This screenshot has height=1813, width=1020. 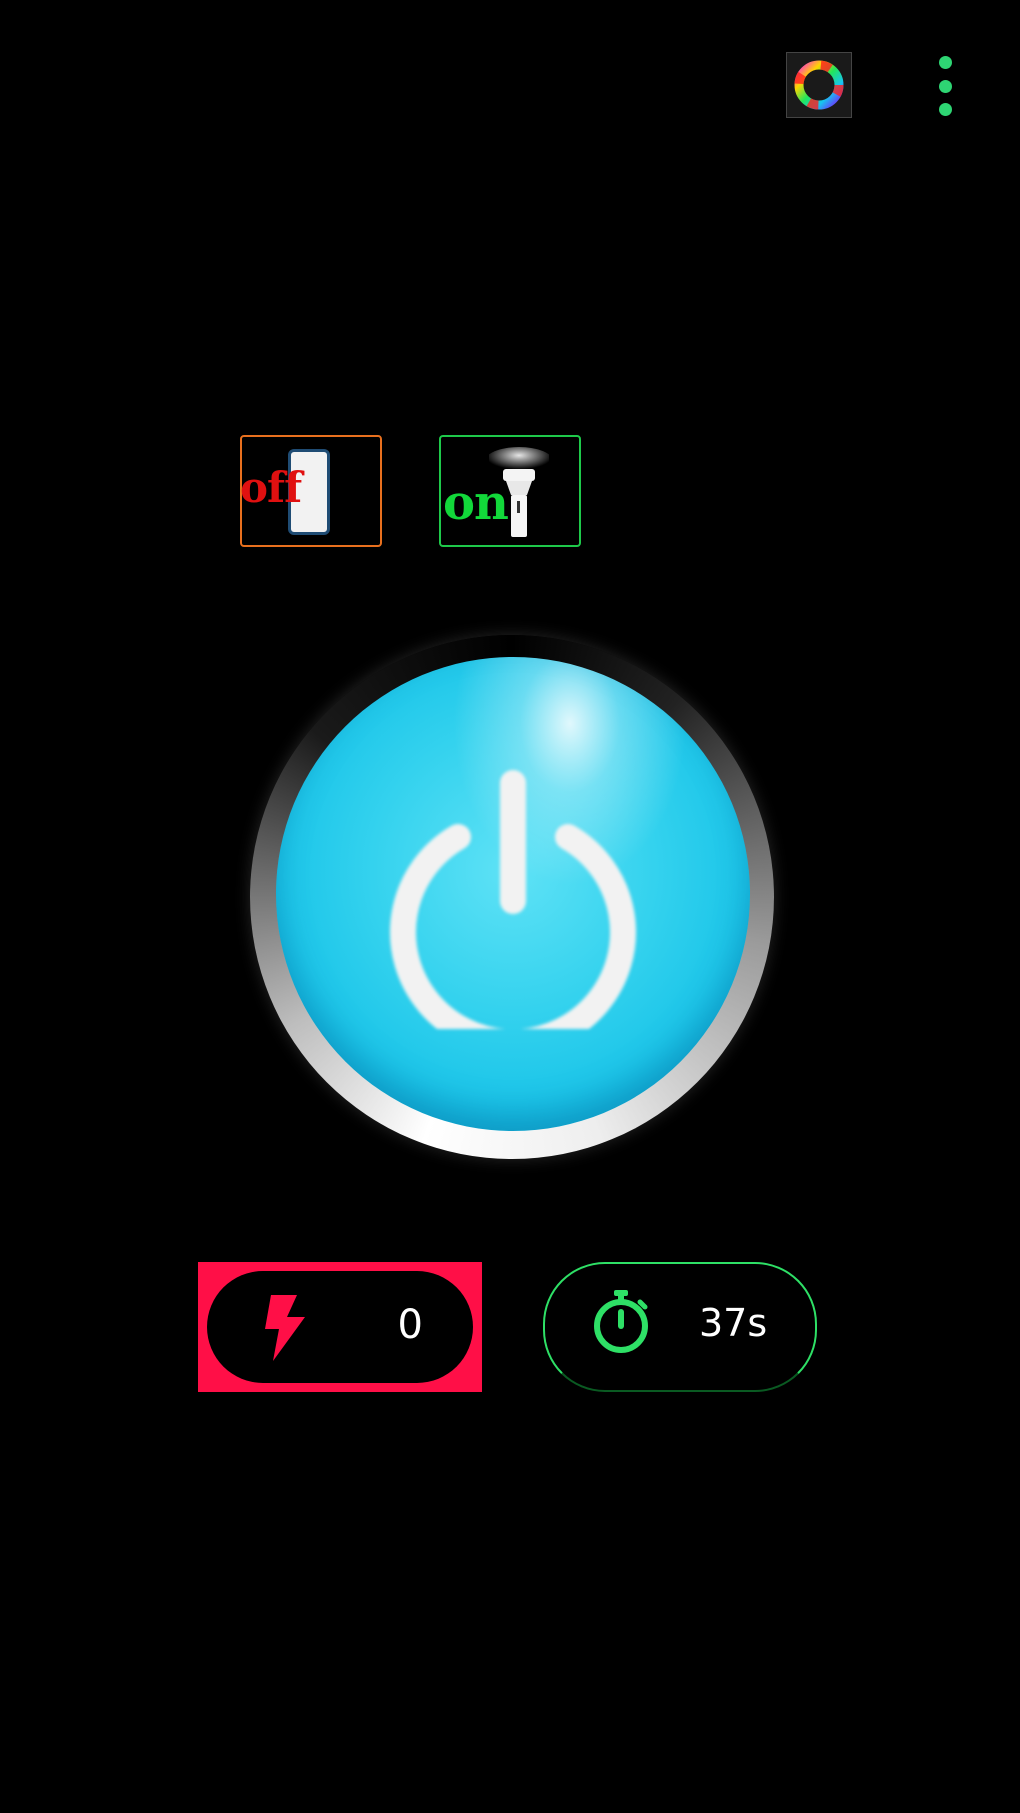 I want to click on flashlight-toggle: on, so click(x=510, y=491).